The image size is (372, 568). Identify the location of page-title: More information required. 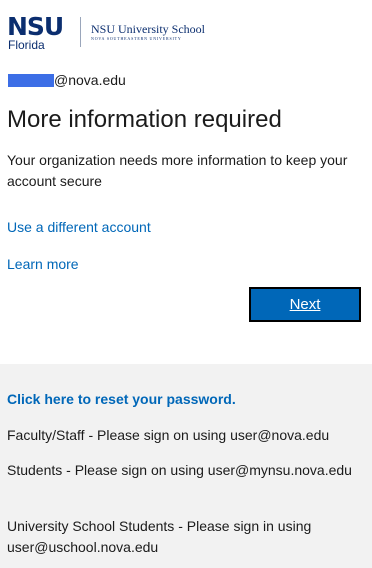
(144, 119).